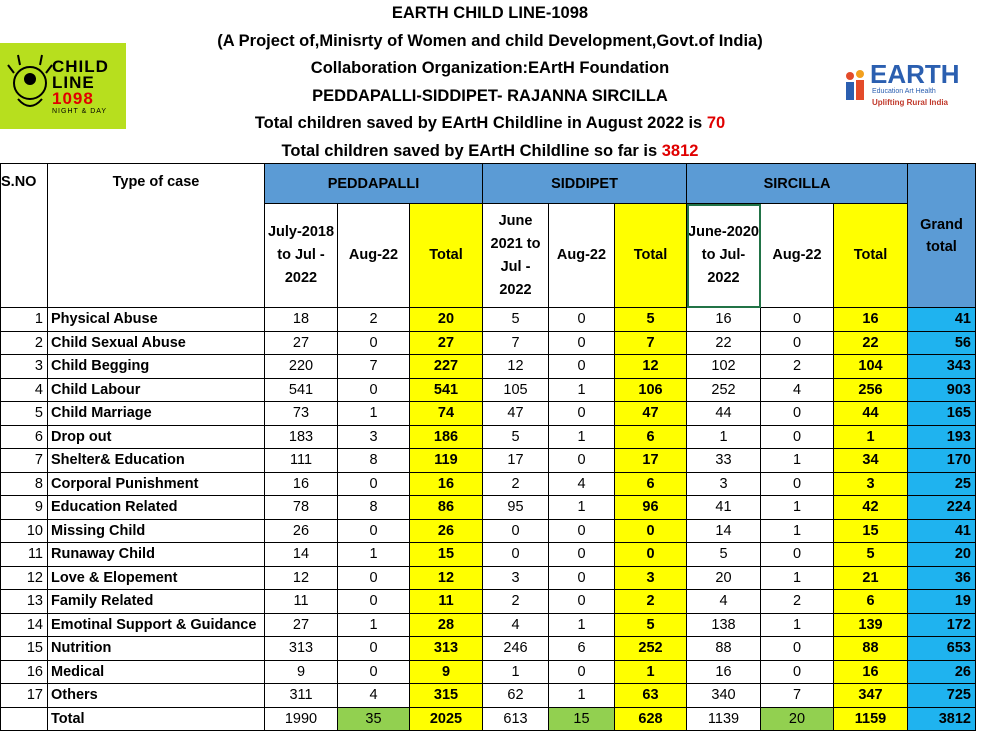 This screenshot has width=991, height=737. What do you see at coordinates (723, 255) in the screenshot?
I see `sircilla-period-header: June-2020 to Jul-2022` at bounding box center [723, 255].